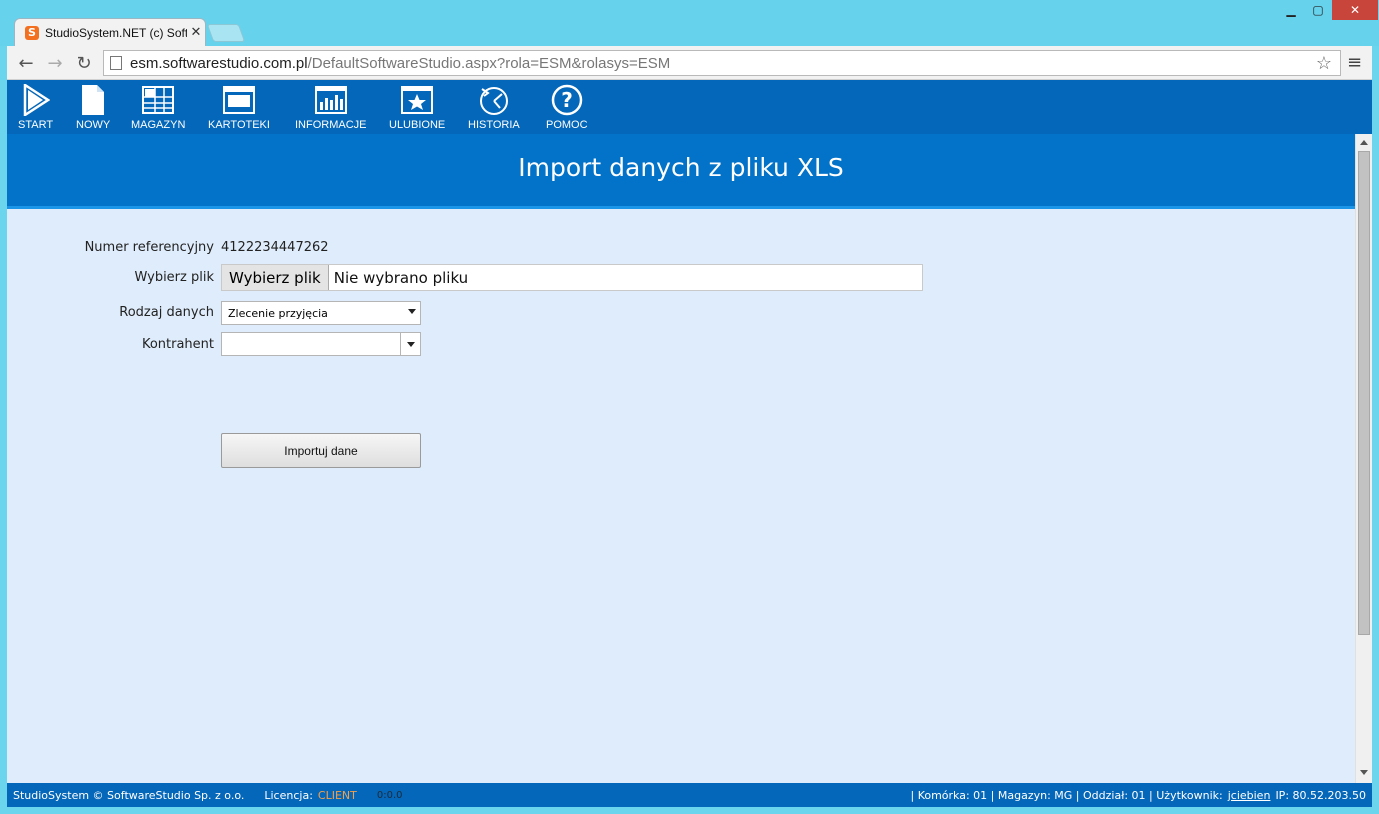 The image size is (1379, 814). I want to click on bookmark-star-icon: ☆, so click(1324, 63).